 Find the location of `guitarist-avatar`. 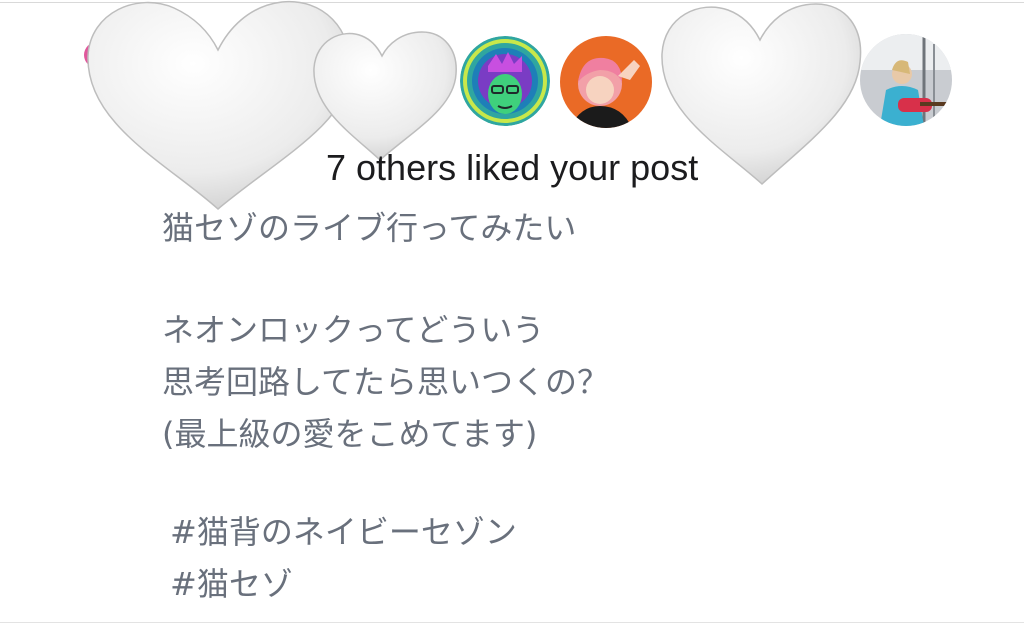

guitarist-avatar is located at coordinates (906, 80).